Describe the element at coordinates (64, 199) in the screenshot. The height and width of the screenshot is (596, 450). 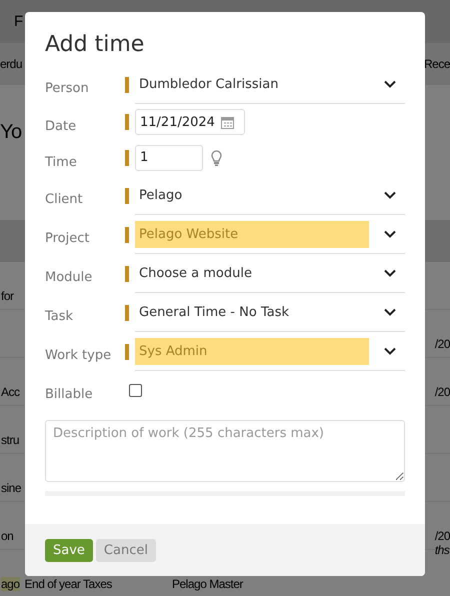
I see `field-label: Client` at that location.